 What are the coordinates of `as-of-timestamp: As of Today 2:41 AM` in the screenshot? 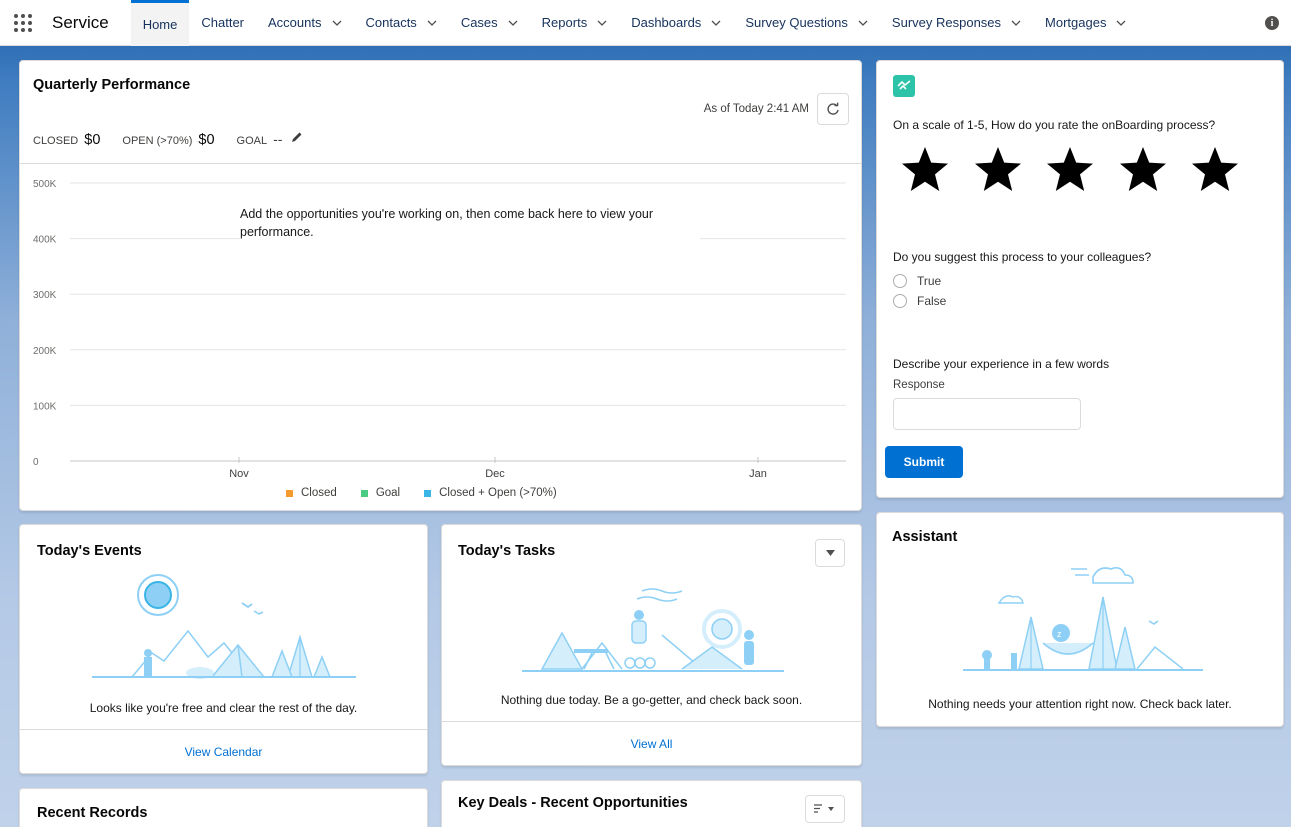 It's located at (756, 109).